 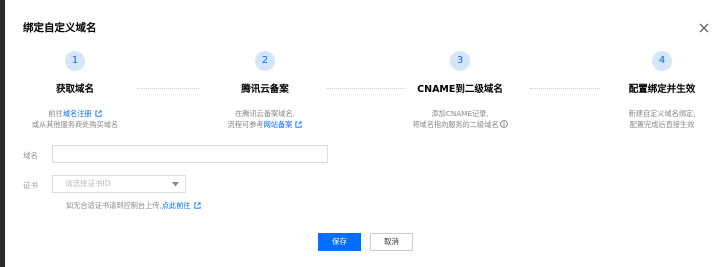 I want to click on step-title: 配置绑定并生效, so click(x=662, y=89).